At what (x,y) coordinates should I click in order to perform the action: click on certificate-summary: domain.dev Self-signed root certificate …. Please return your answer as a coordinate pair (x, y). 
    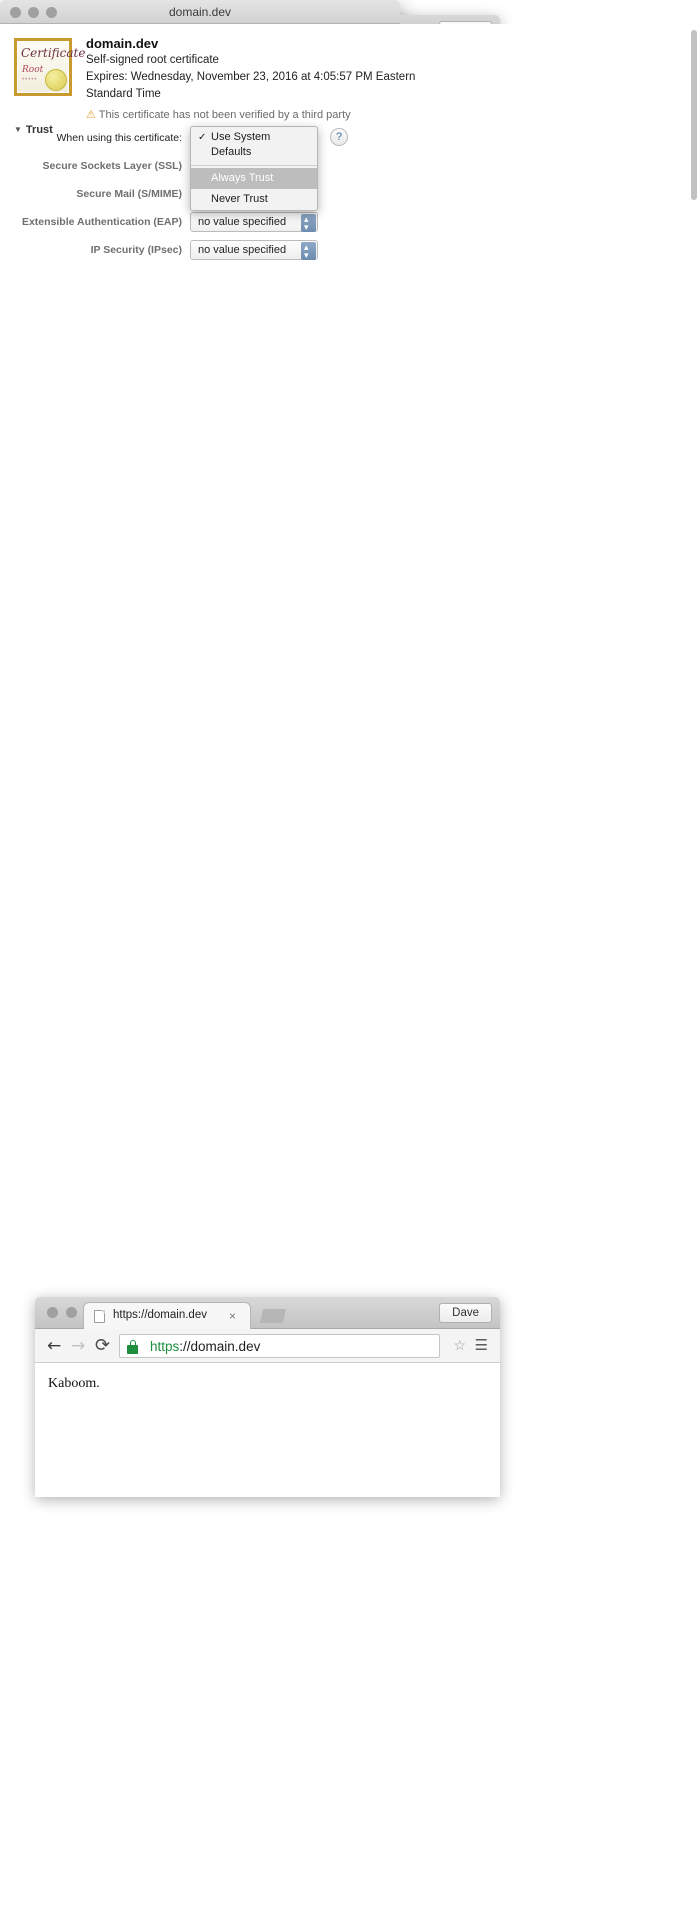
    Looking at the image, I should click on (387, 79).